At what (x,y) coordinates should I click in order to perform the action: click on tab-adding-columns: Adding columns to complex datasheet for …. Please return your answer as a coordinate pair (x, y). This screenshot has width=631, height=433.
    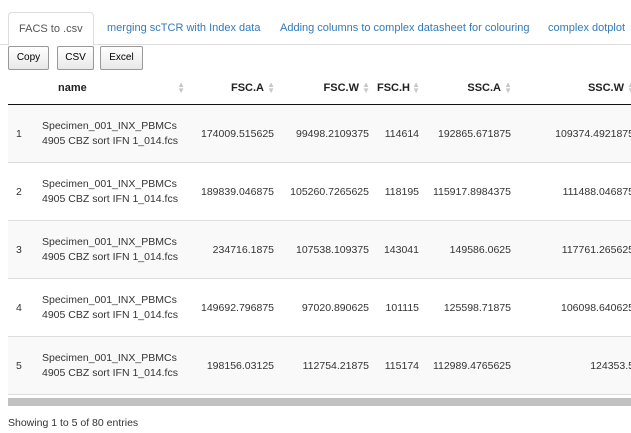
    Looking at the image, I should click on (404, 28).